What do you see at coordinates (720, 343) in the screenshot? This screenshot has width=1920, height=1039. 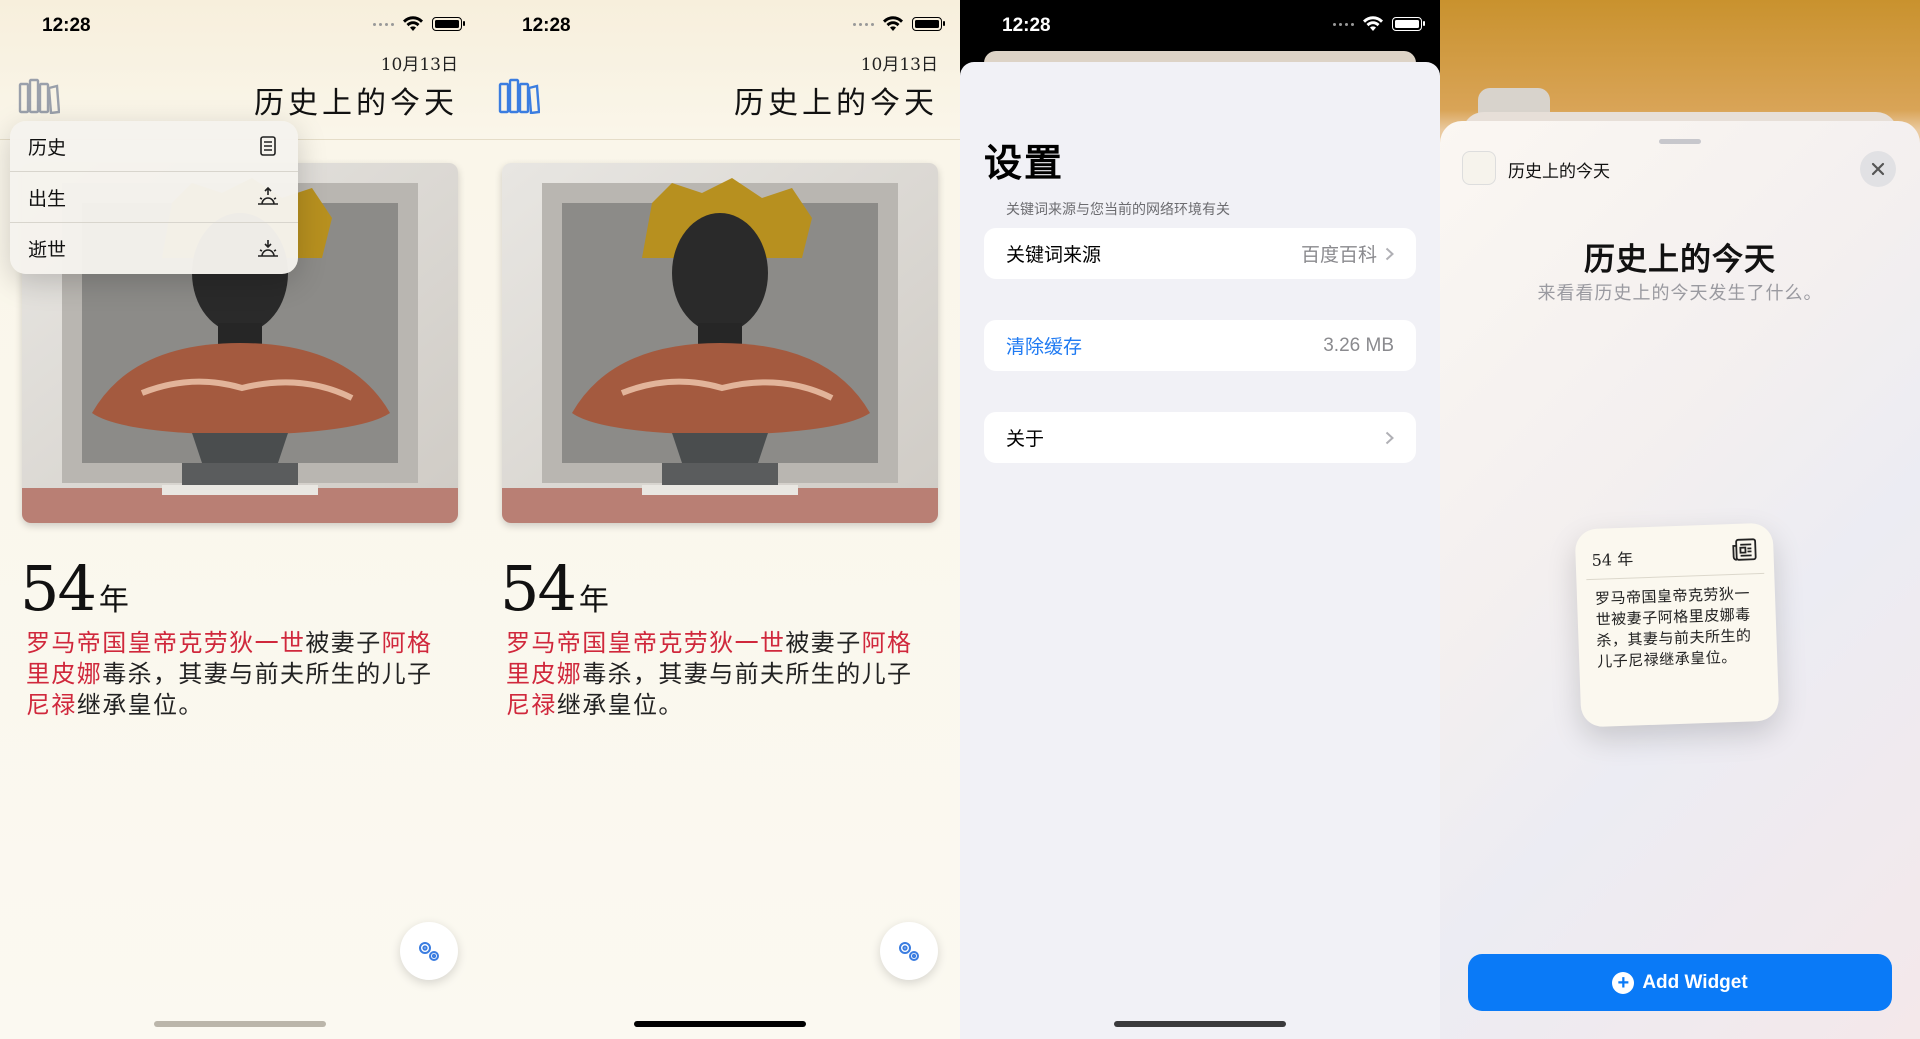 I see `event-image` at bounding box center [720, 343].